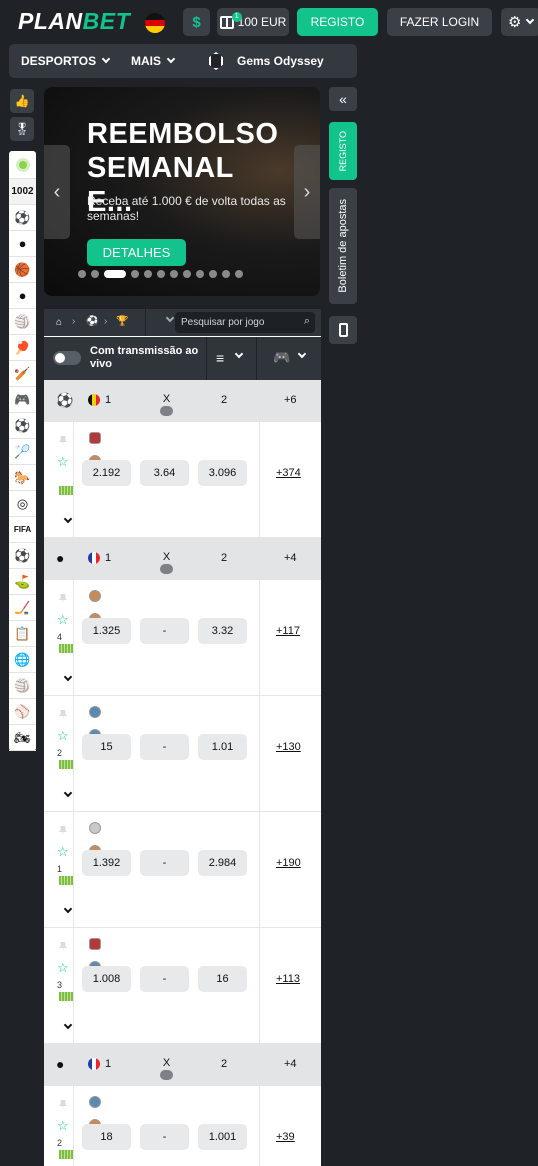 The image size is (538, 1166). Describe the element at coordinates (155, 23) in the screenshot. I see `language-flag-icon` at that location.